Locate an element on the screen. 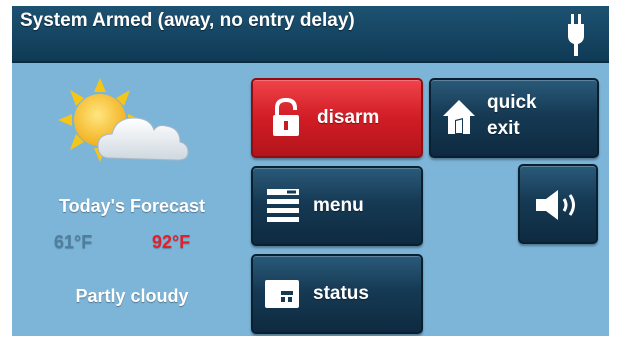  menu-list-icon is located at coordinates (283, 205).